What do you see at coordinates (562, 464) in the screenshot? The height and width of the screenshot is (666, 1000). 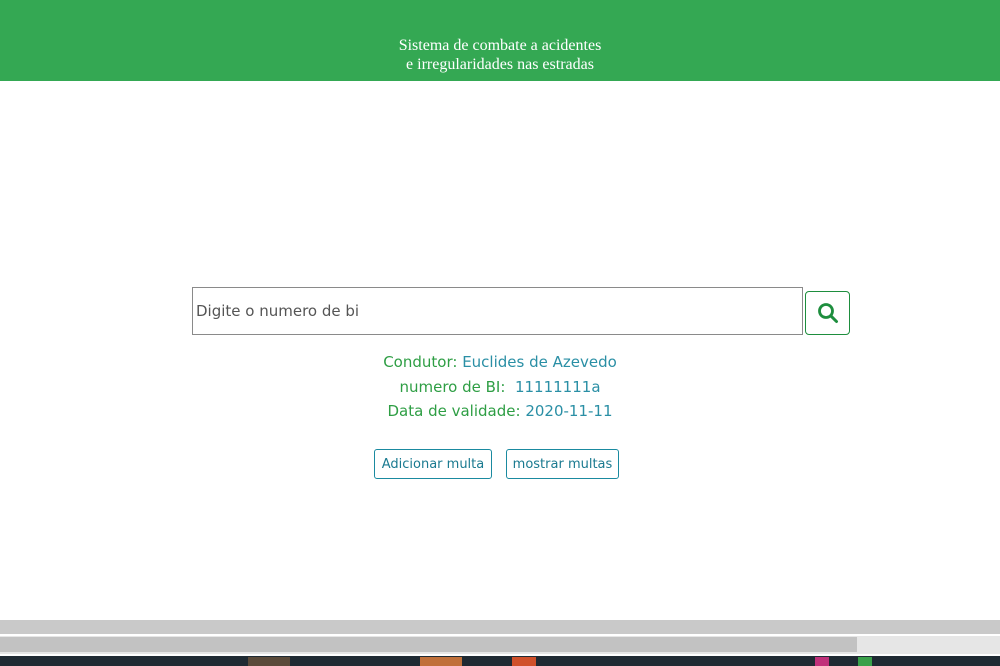 I see `show-fines-button: mostrar multas` at bounding box center [562, 464].